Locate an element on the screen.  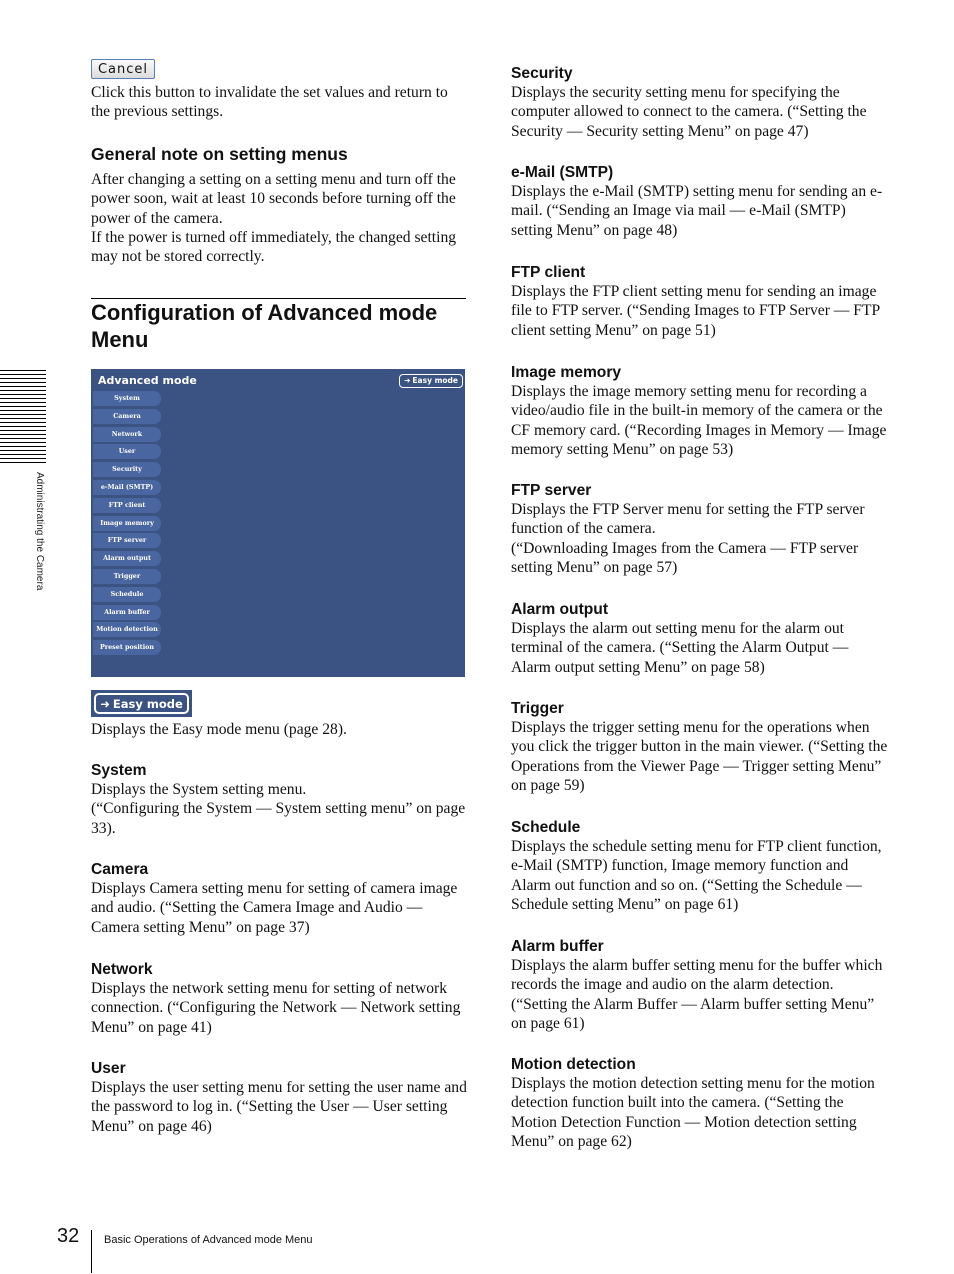
footer-divider is located at coordinates (91, 1251).